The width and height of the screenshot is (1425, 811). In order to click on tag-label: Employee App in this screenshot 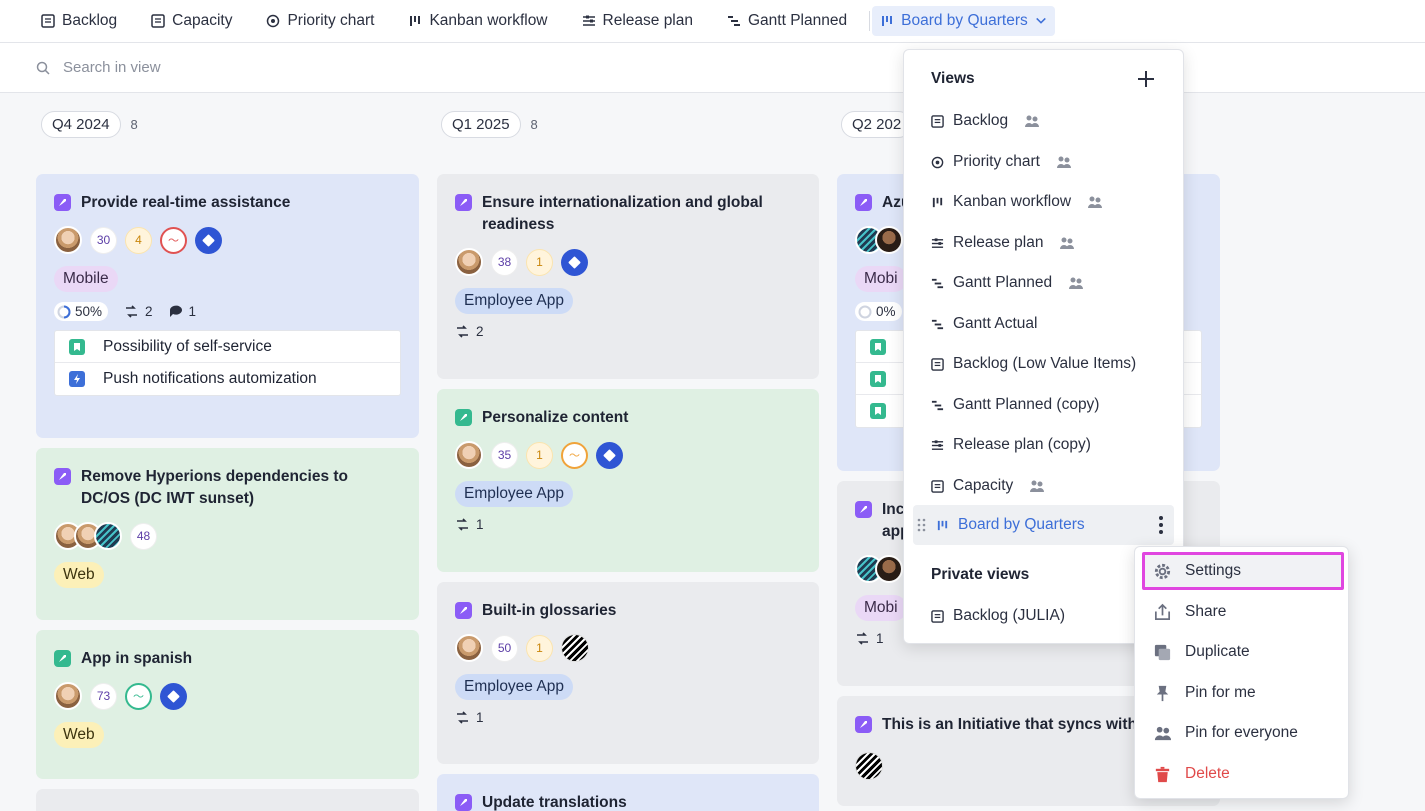, I will do `click(514, 494)`.